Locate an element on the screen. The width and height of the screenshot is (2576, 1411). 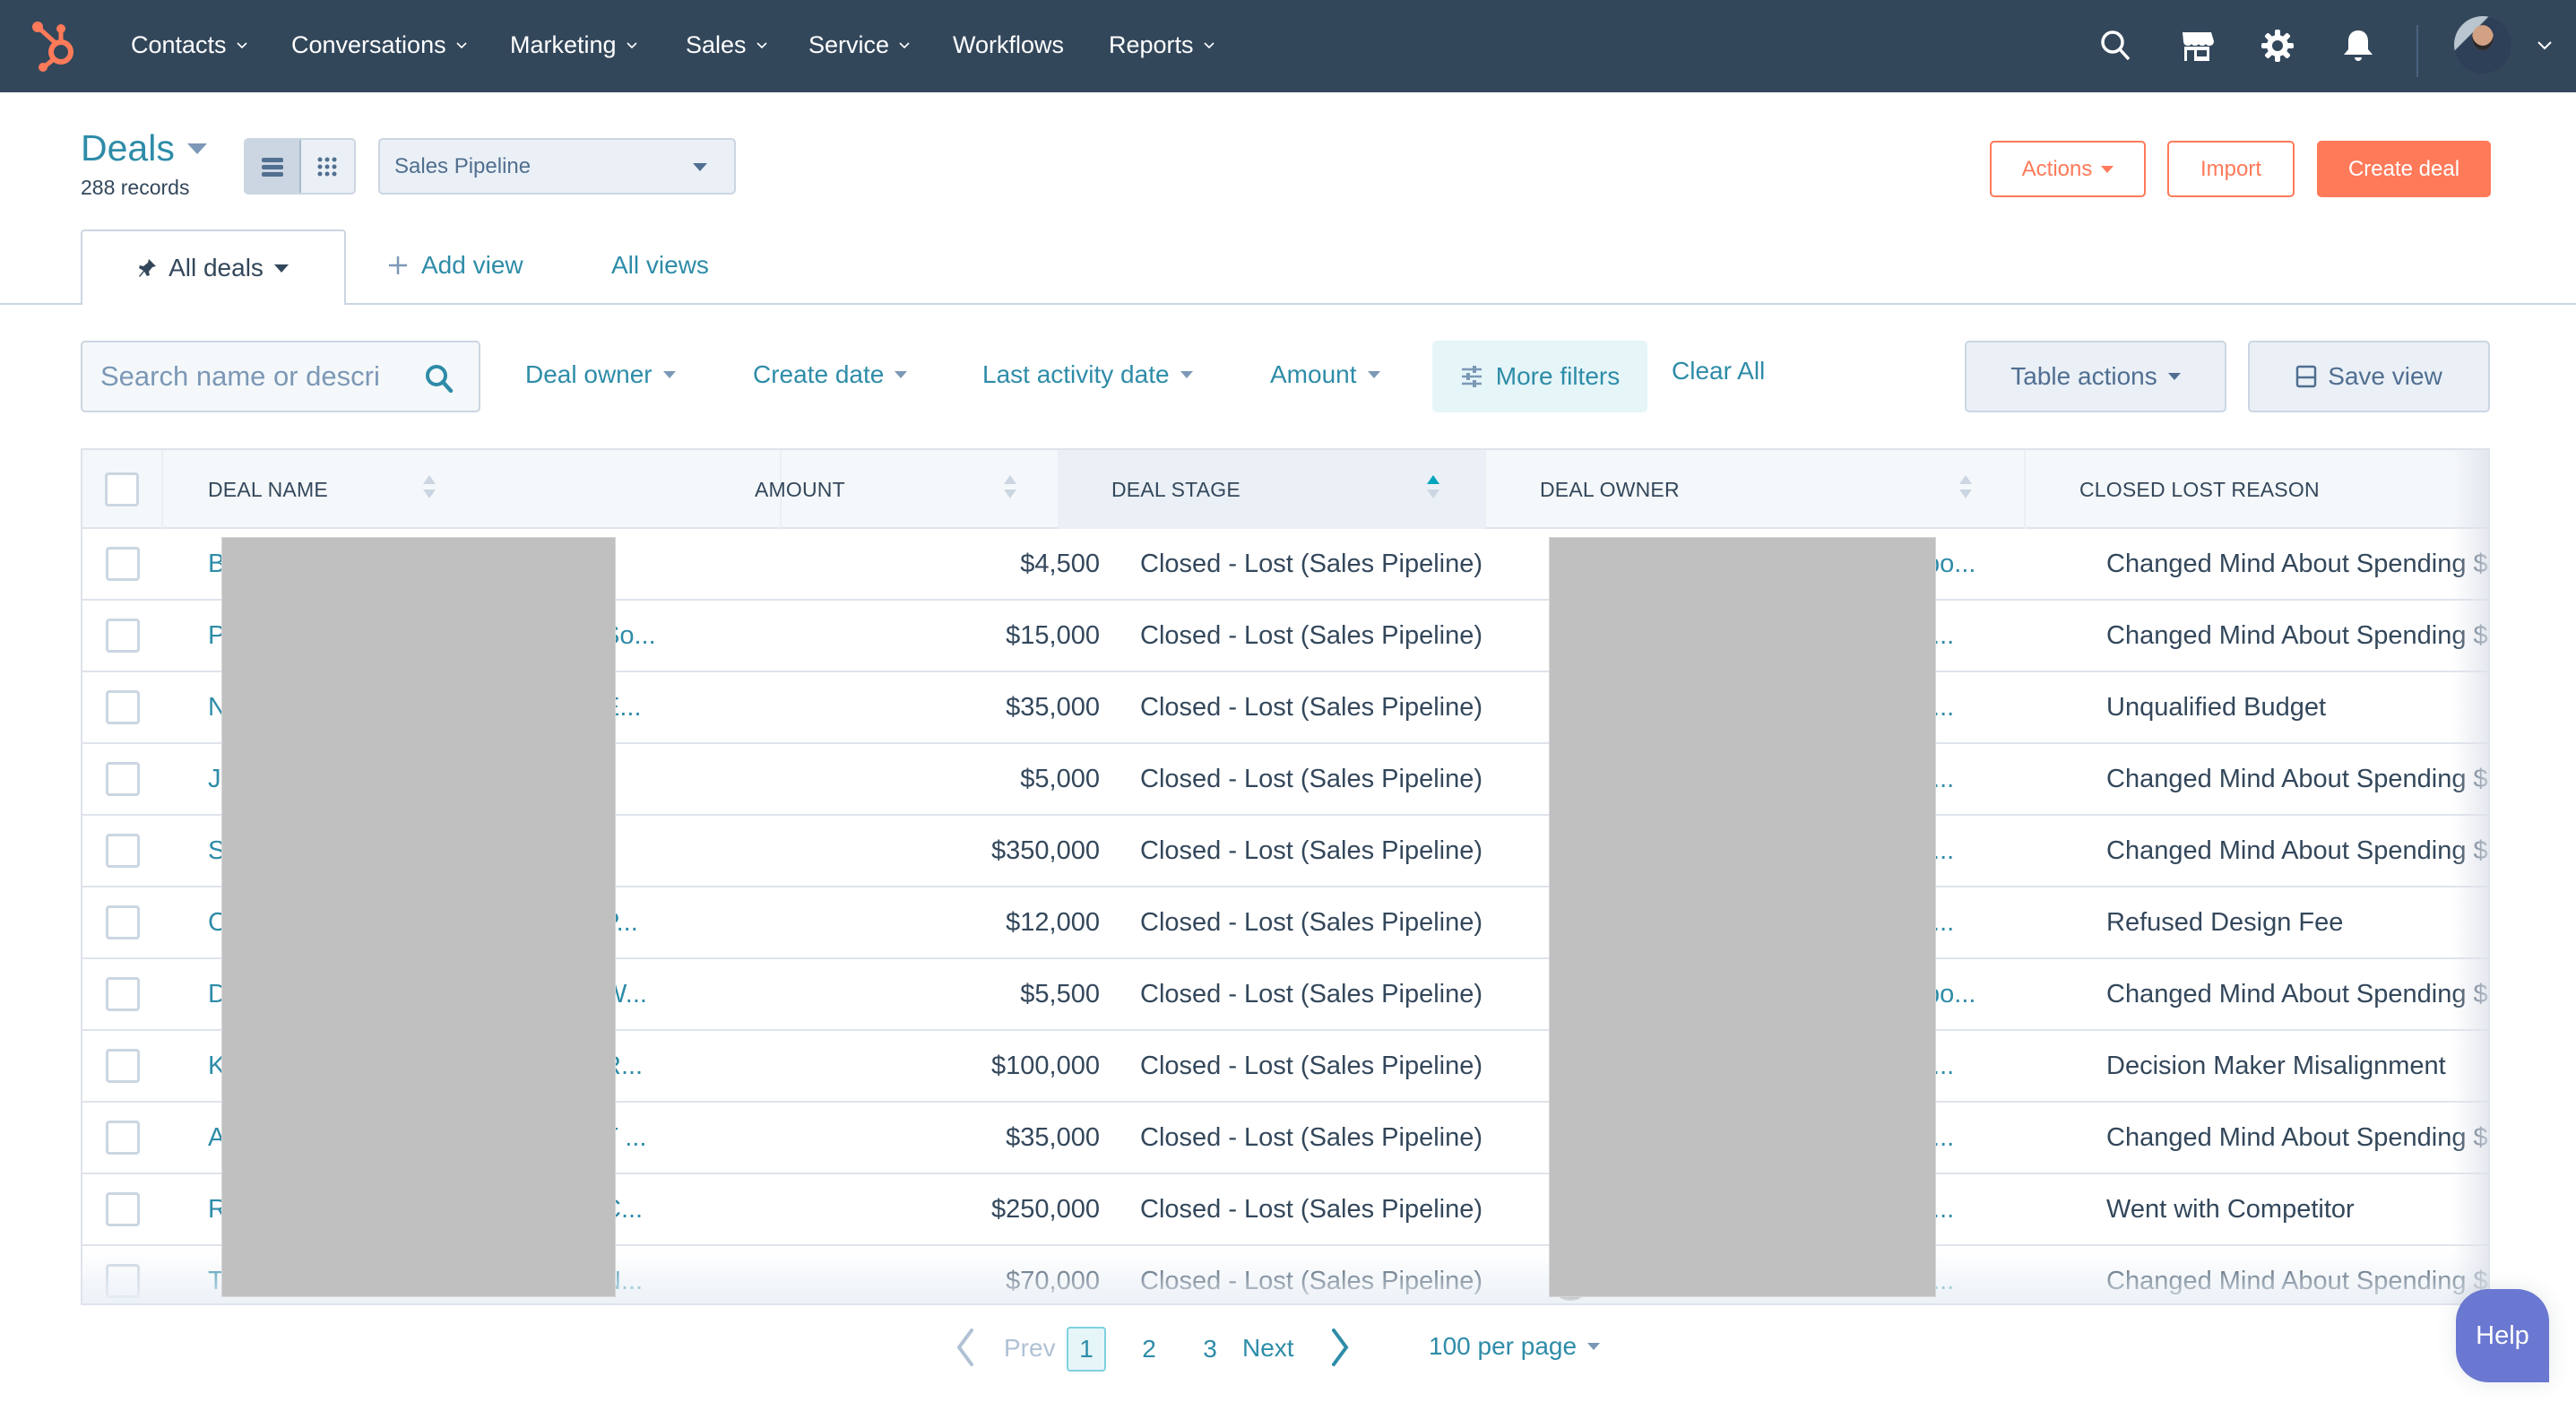
next-page-chevron-icon is located at coordinates (1340, 1347).